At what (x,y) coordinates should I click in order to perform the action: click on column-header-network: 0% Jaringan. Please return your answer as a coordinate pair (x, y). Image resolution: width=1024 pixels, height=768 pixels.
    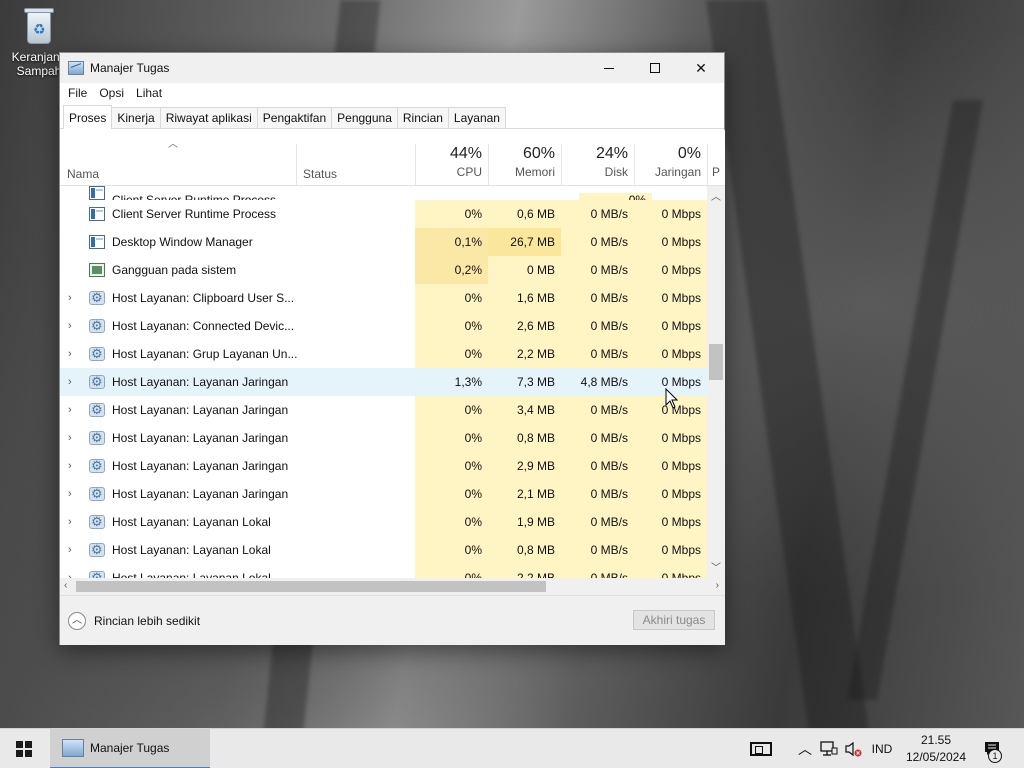
    Looking at the image, I should click on (670, 165).